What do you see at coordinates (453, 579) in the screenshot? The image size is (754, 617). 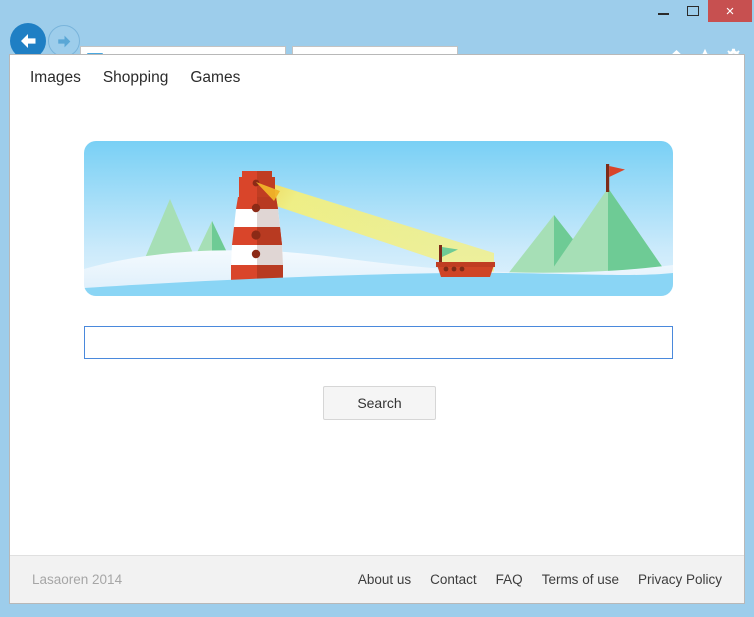 I see `footer-link-contact: Contact` at bounding box center [453, 579].